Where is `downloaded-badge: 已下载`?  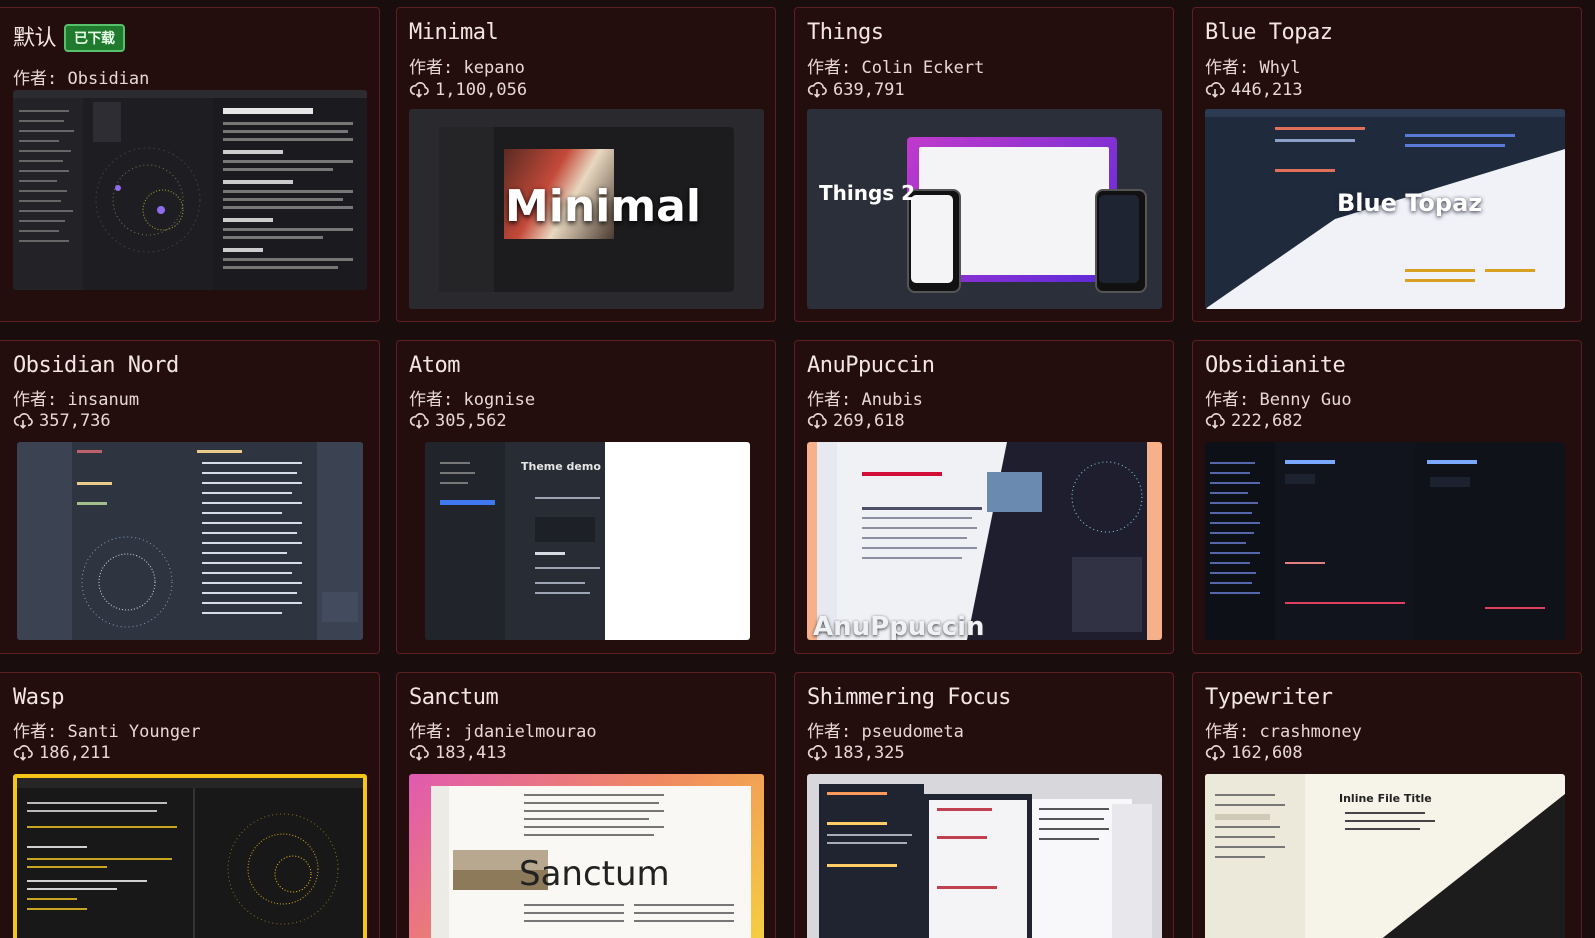
downloaded-badge: 已下载 is located at coordinates (94, 38).